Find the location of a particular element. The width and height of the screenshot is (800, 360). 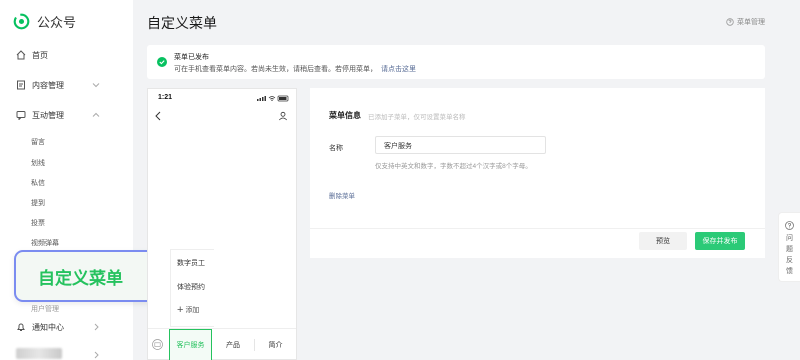

menu-tab-intro: 简介 is located at coordinates (275, 344).